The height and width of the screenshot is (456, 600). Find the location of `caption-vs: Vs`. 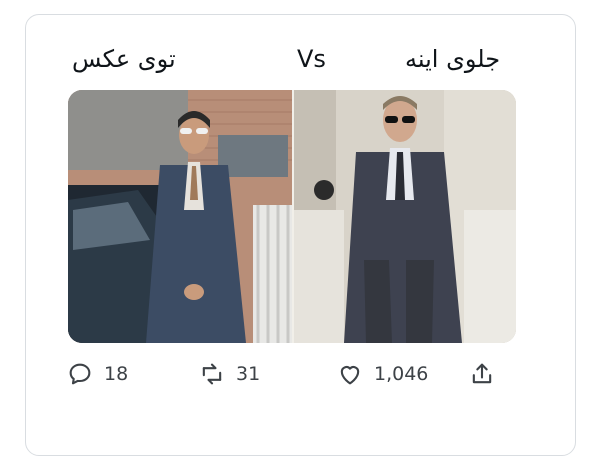

caption-vs: Vs is located at coordinates (311, 59).